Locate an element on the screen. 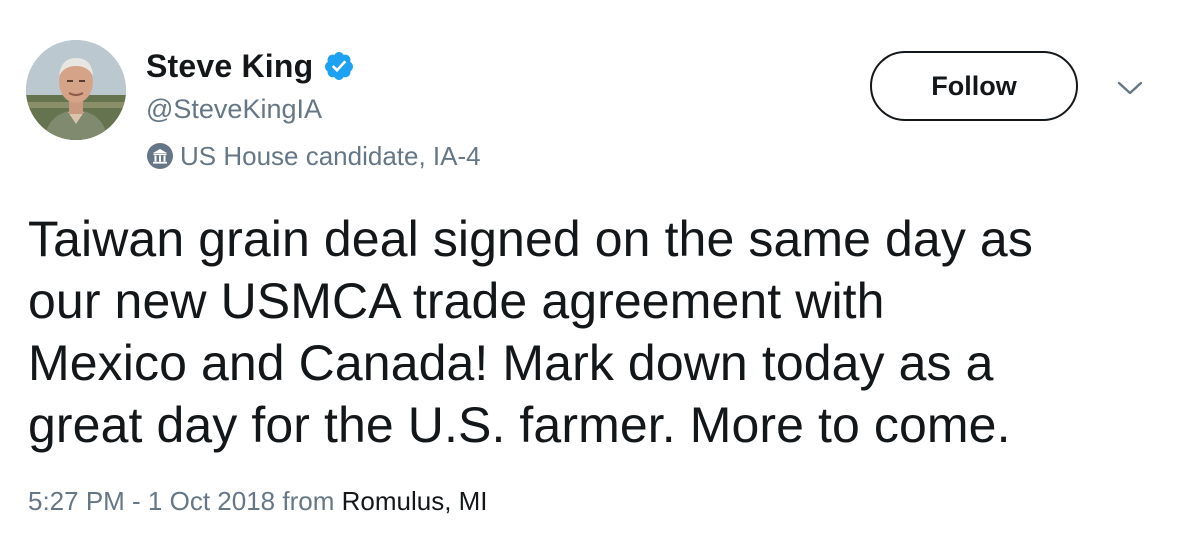  avatar is located at coordinates (76, 90).